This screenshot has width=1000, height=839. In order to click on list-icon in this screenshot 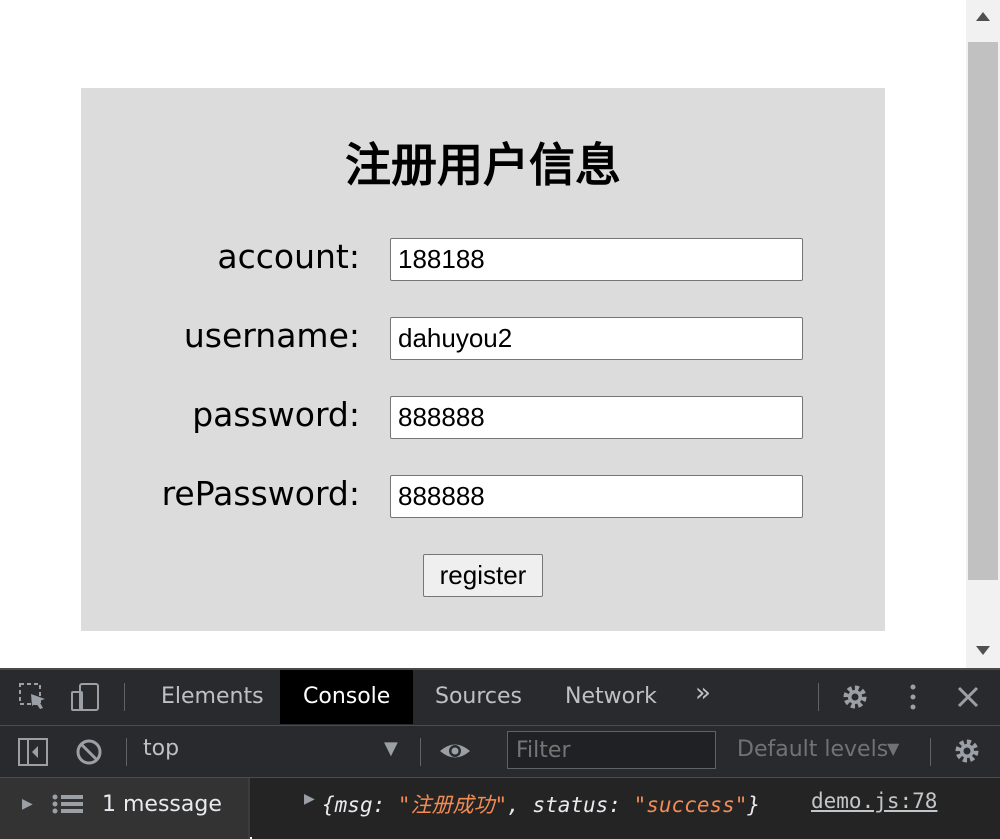, I will do `click(68, 806)`.